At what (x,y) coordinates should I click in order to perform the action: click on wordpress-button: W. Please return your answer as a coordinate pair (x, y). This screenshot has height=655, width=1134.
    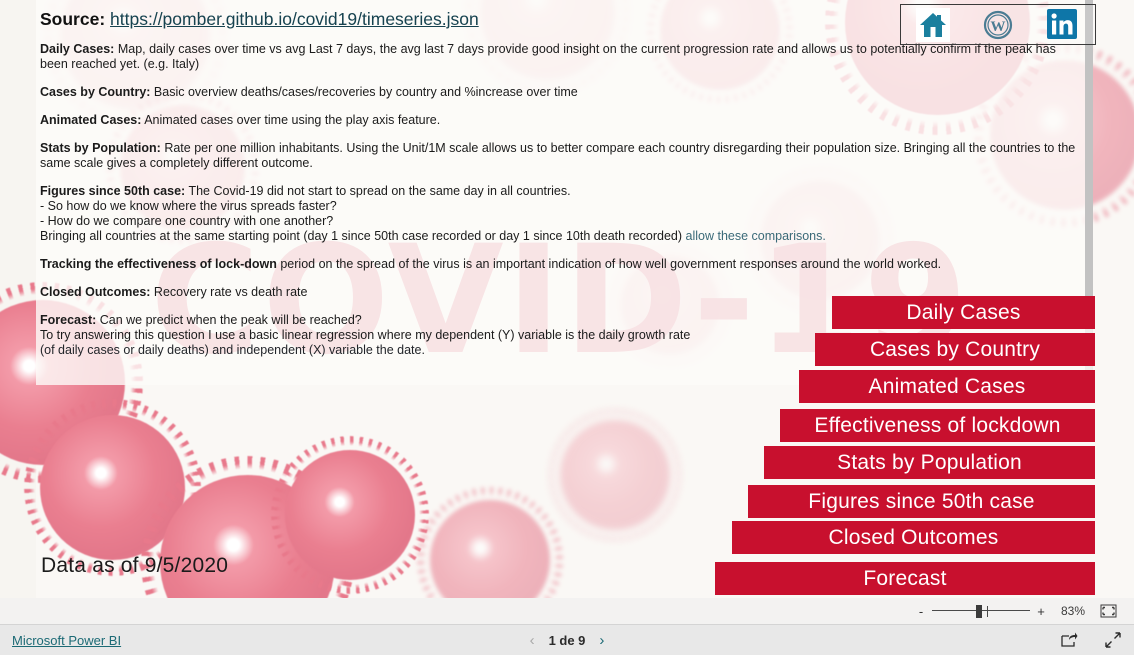
    Looking at the image, I should click on (998, 24).